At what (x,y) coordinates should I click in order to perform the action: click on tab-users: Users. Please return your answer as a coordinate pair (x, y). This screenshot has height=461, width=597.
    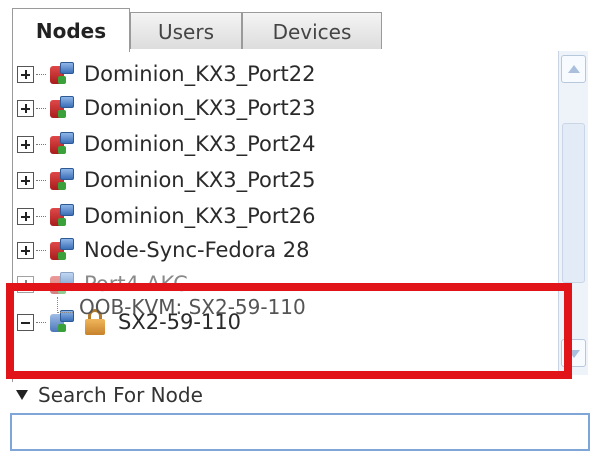
    Looking at the image, I should click on (186, 31).